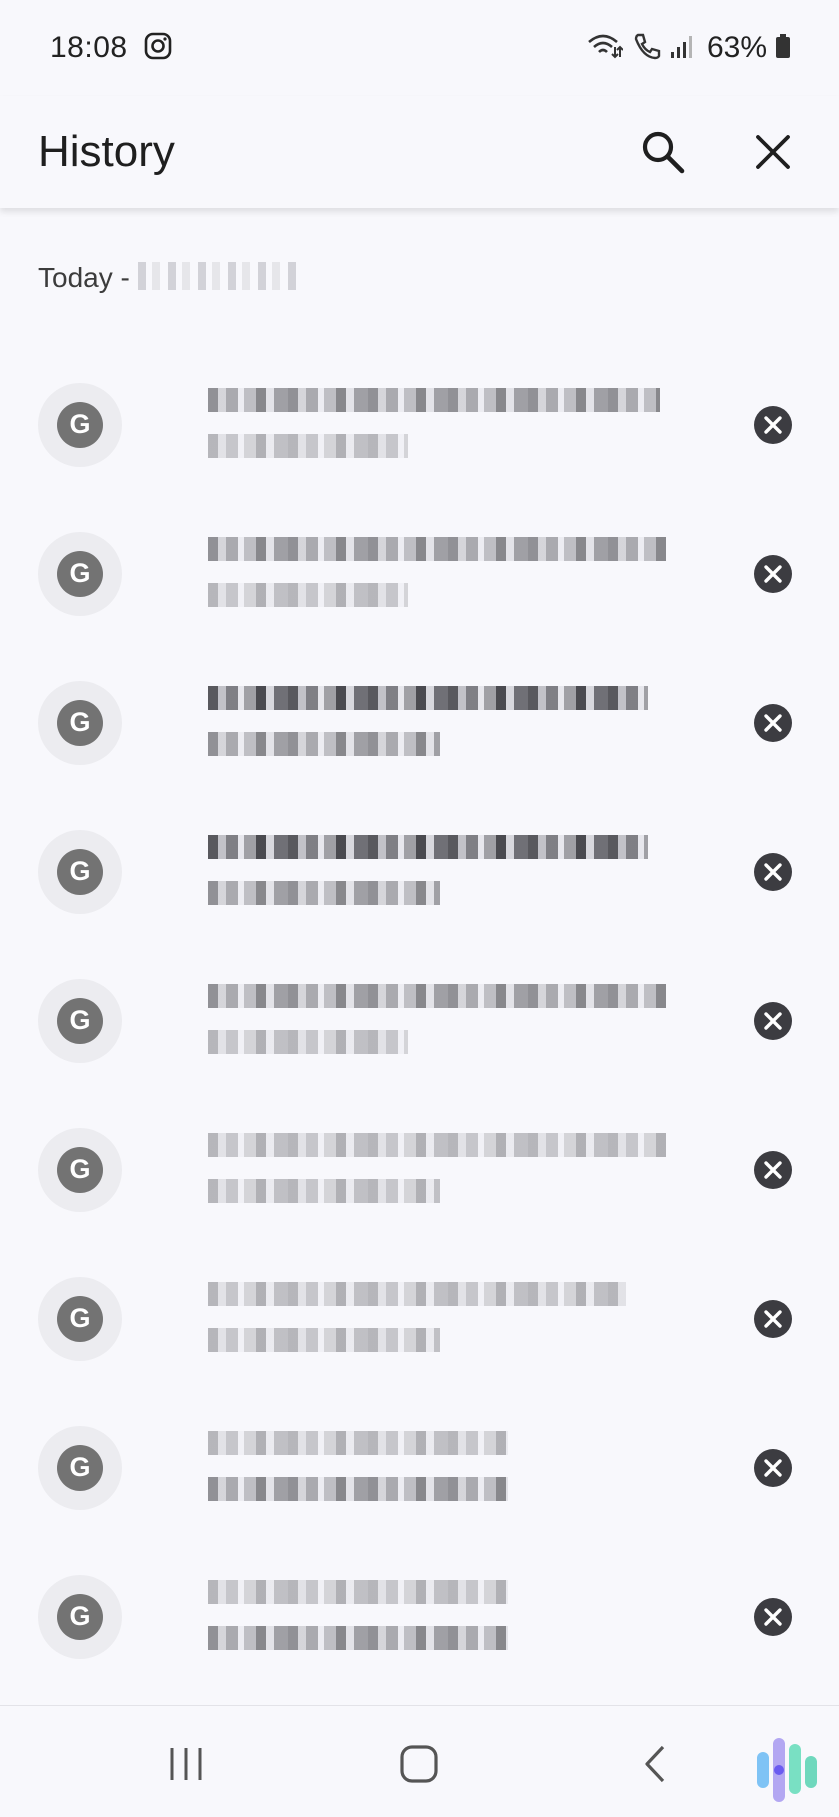 Image resolution: width=839 pixels, height=1817 pixels. I want to click on recent-apps-button, so click(186, 1764).